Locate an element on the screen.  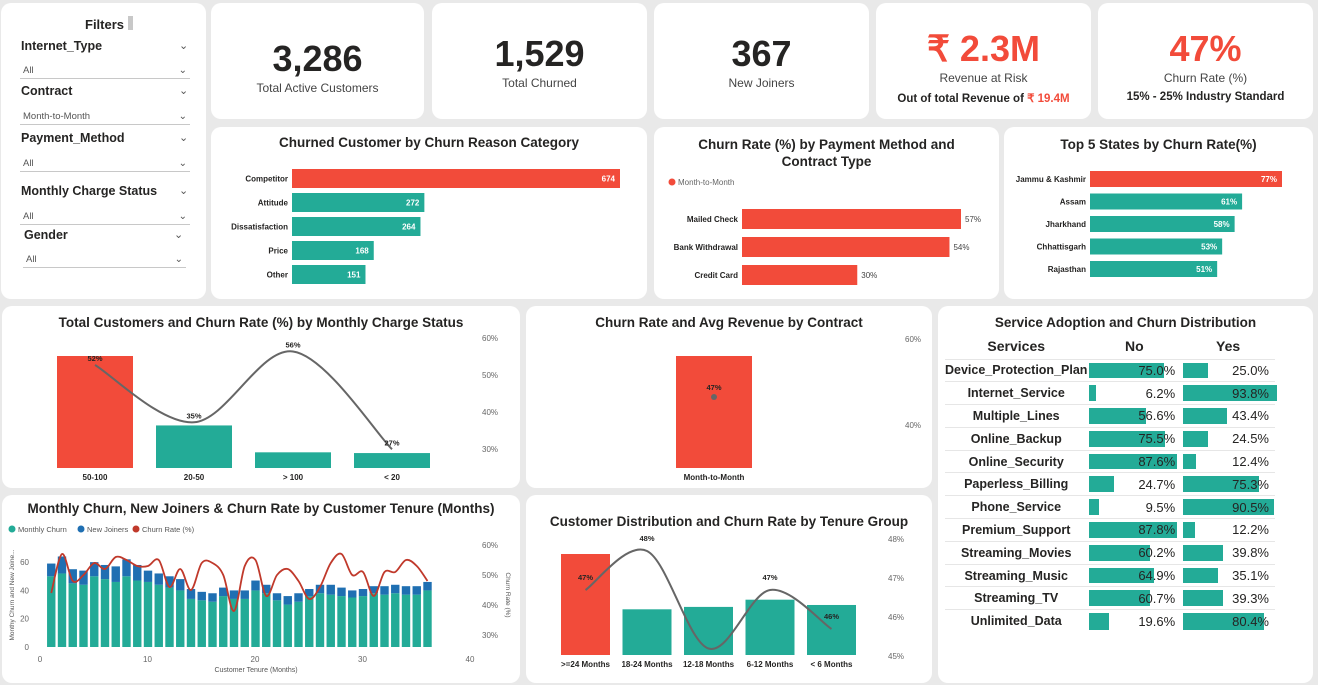
filter-dropdown-payment-method: All ⌄ is located at coordinates (105, 163).